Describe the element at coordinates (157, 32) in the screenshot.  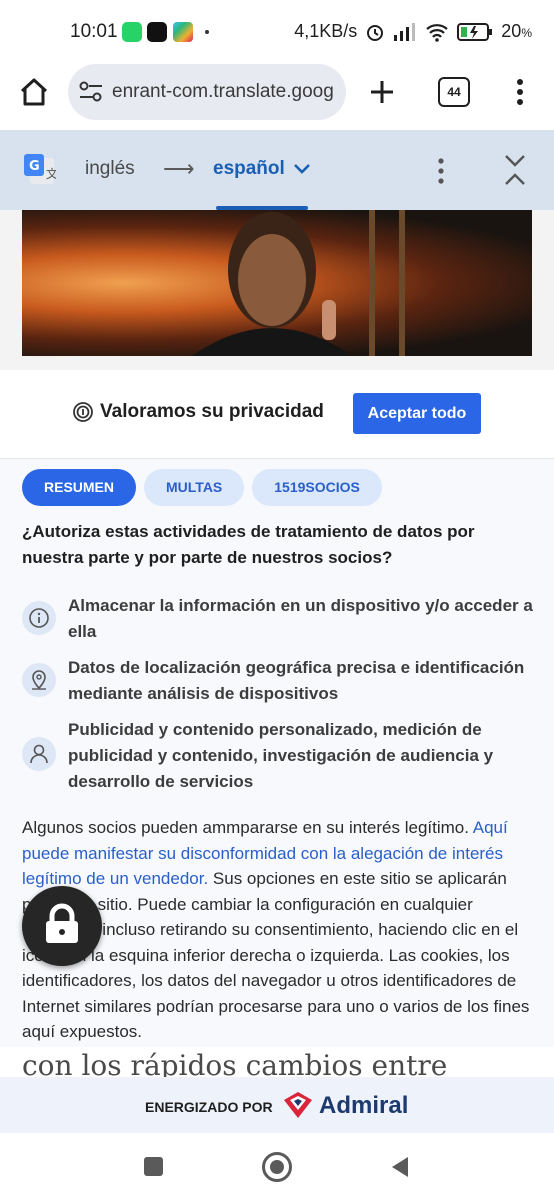
I see `x-icon` at that location.